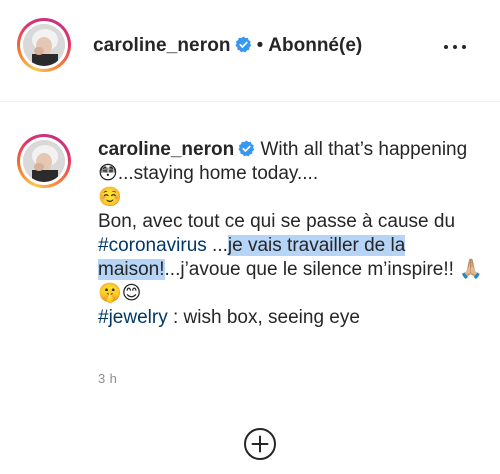  I want to click on caption-text-end: : wish box, seeing eye, so click(263, 317).